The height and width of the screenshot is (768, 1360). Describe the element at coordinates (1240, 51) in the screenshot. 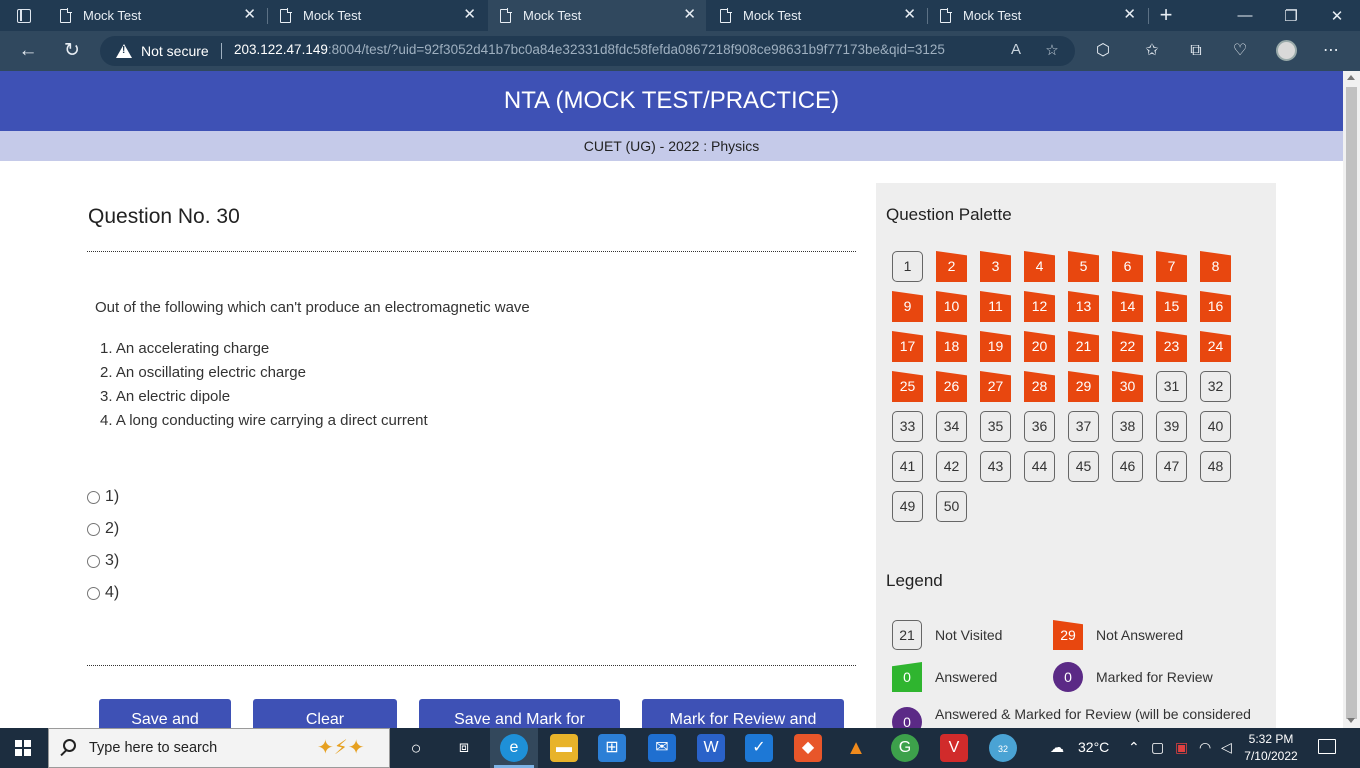

I see `browser-essentials-icon: ♡` at that location.